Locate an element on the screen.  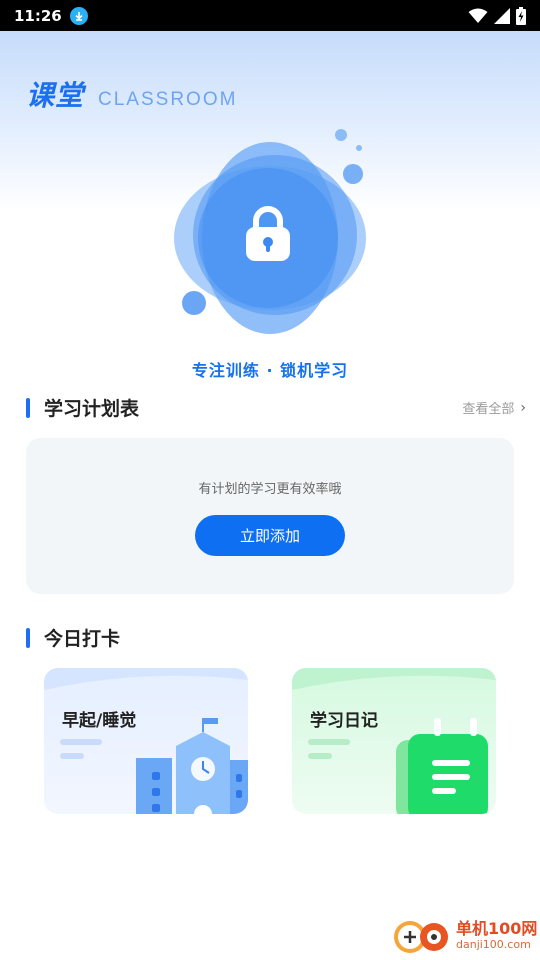
status-icons is located at coordinates (497, 15).